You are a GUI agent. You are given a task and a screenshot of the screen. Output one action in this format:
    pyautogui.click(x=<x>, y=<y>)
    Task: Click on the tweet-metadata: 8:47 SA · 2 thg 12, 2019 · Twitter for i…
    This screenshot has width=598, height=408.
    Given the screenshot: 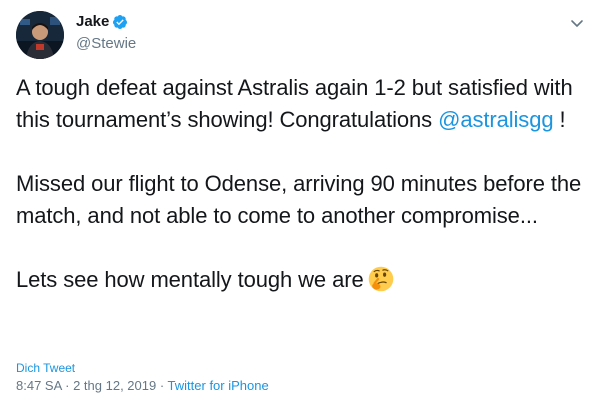 What is the action you would take?
    pyautogui.click(x=142, y=386)
    